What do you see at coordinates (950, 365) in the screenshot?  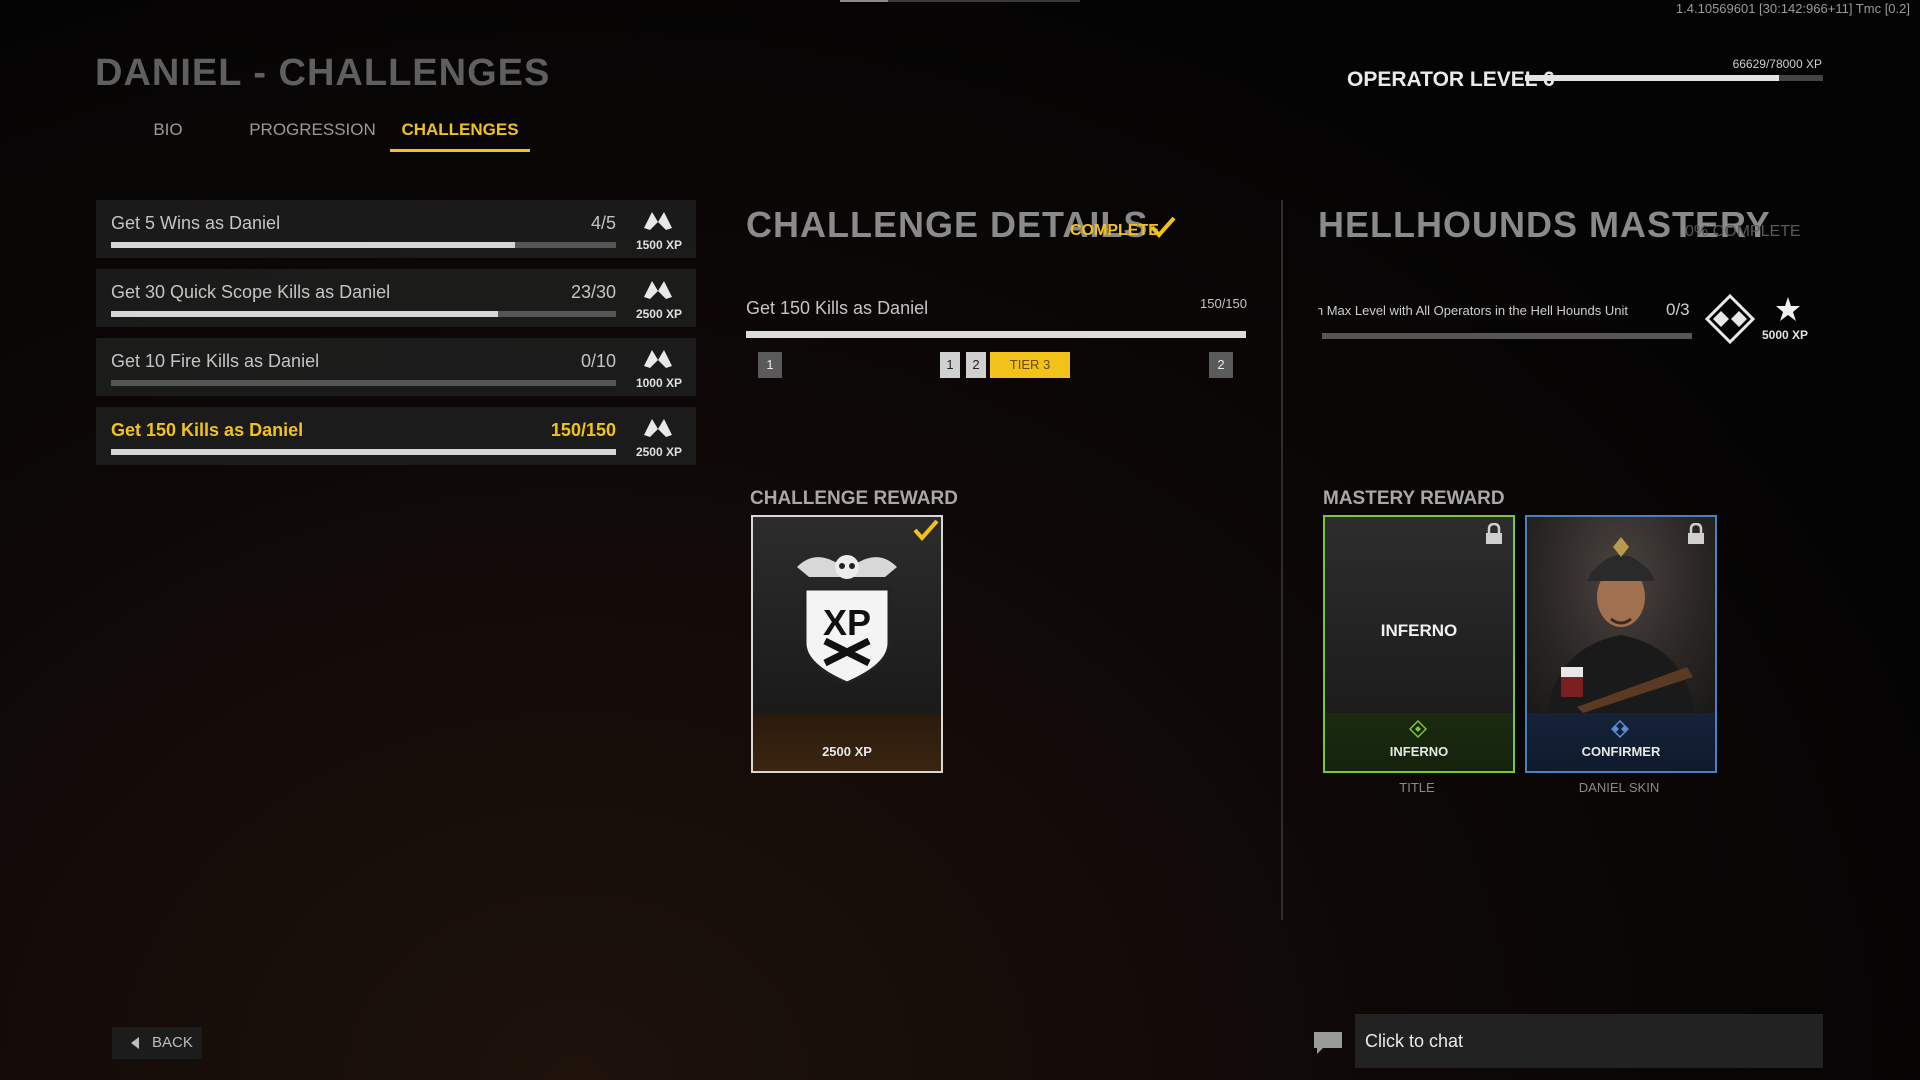 I see `tier-1-button: 1` at bounding box center [950, 365].